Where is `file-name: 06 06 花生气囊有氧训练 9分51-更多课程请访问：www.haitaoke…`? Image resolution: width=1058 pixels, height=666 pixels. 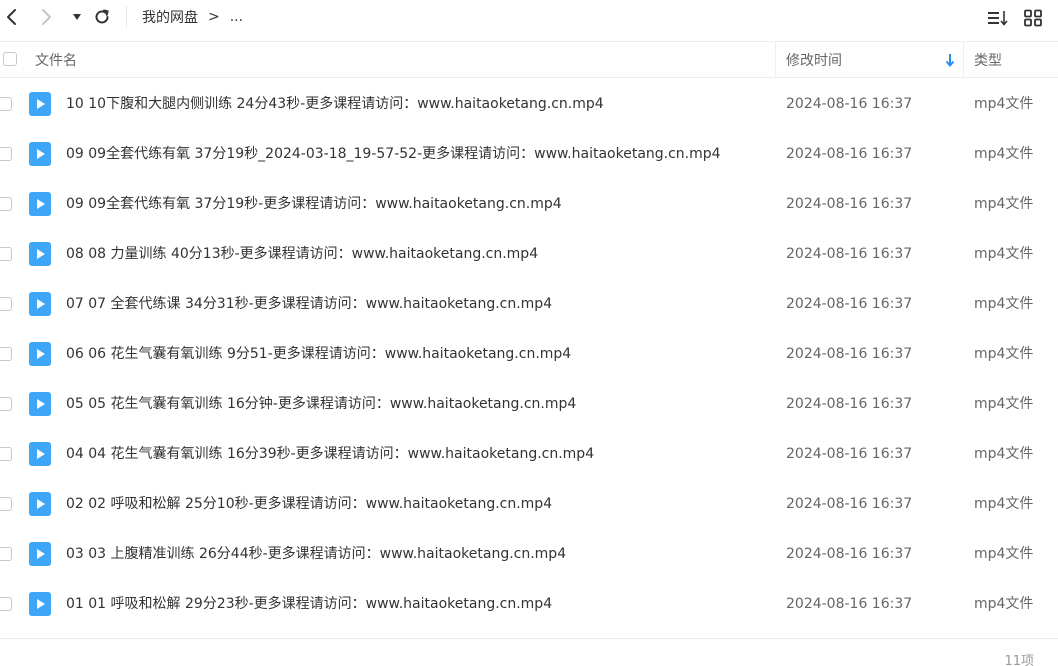 file-name: 06 06 花生气囊有氧训练 9分51-更多课程请访问：www.haitaoke… is located at coordinates (318, 354).